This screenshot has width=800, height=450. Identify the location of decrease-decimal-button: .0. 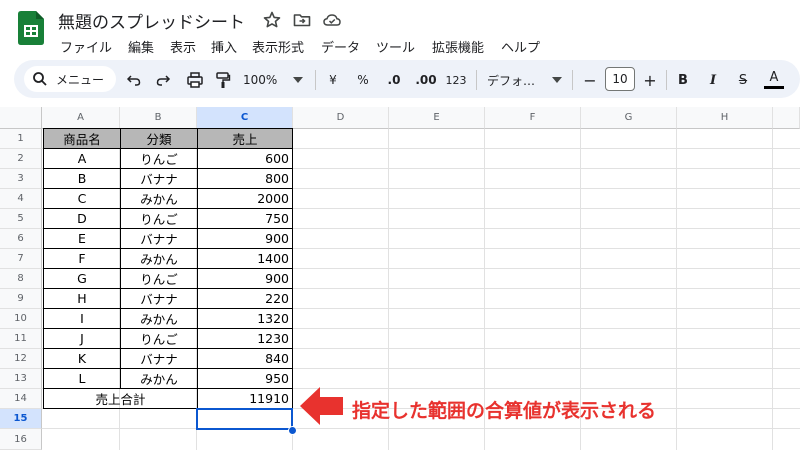
(394, 80).